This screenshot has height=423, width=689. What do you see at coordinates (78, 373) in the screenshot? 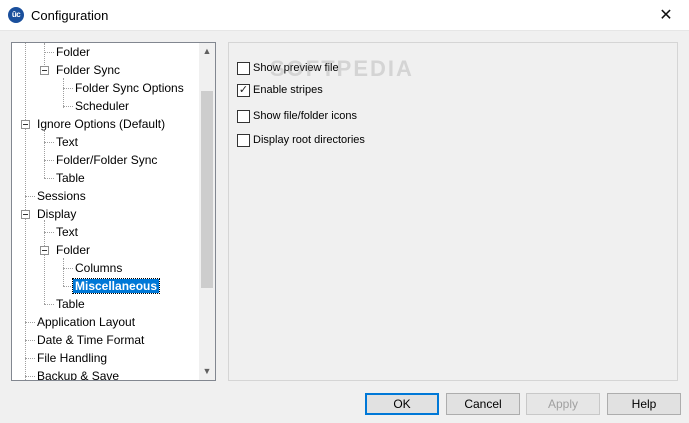
I see `tree-item-backup-save: Backup & Save` at bounding box center [78, 373].